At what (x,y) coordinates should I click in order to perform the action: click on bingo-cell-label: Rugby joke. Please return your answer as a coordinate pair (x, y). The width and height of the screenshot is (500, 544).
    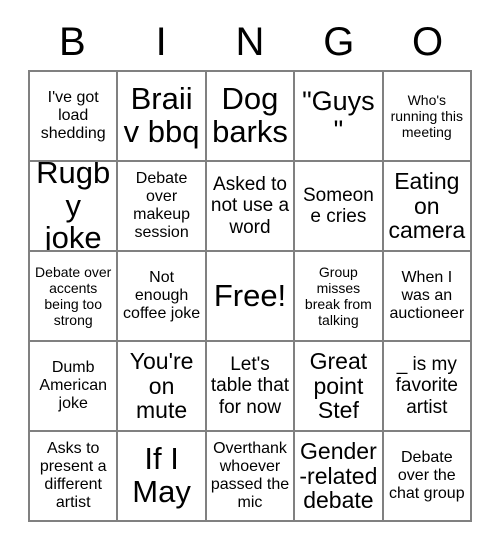
    Looking at the image, I should click on (73, 207).